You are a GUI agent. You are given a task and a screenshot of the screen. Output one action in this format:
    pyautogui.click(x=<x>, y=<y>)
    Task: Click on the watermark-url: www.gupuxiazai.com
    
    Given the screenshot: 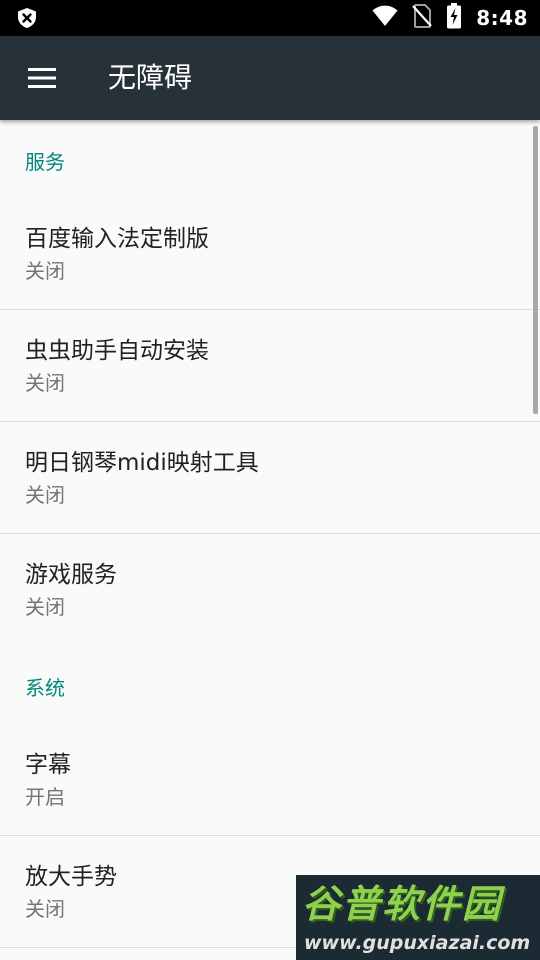 What is the action you would take?
    pyautogui.click(x=417, y=943)
    